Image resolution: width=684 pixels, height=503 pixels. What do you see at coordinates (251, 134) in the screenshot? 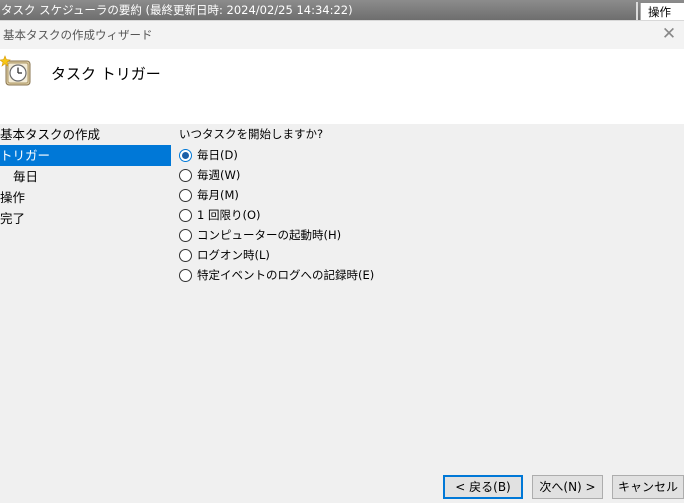
I see `trigger-question: いつタスクを開始しますか?` at bounding box center [251, 134].